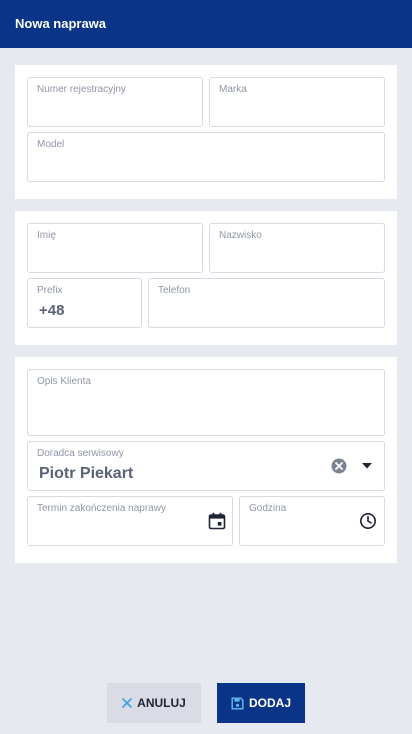 The width and height of the screenshot is (412, 734). What do you see at coordinates (368, 521) in the screenshot?
I see `clock-icon` at bounding box center [368, 521].